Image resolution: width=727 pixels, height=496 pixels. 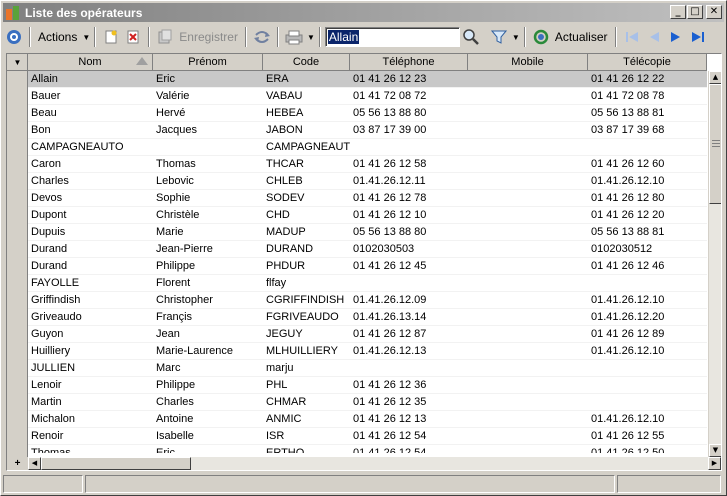 I want to click on column-chooser-button: ▼, so click(x=17, y=62).